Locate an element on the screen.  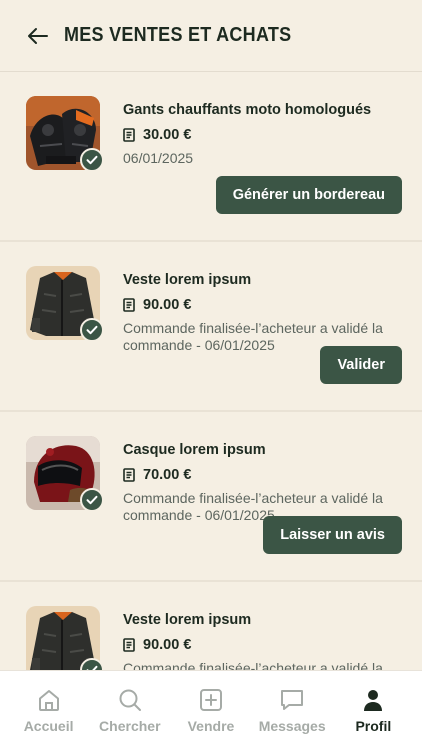
item-price: 30.00 € is located at coordinates (167, 135).